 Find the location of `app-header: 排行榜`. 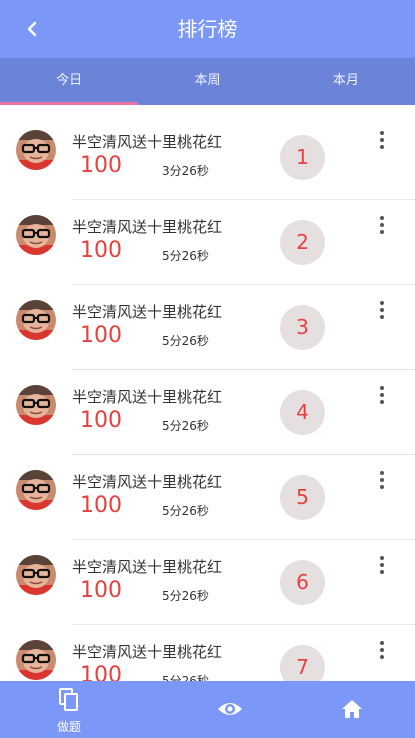

app-header: 排行榜 is located at coordinates (207, 29).